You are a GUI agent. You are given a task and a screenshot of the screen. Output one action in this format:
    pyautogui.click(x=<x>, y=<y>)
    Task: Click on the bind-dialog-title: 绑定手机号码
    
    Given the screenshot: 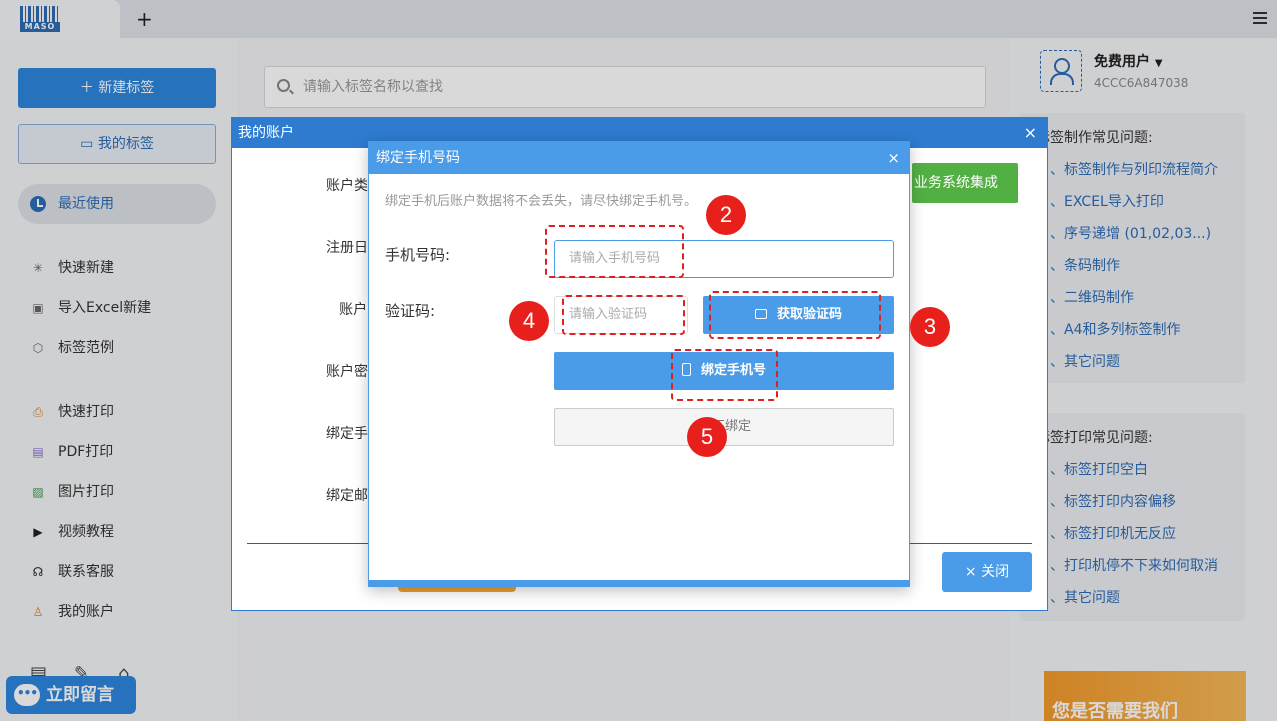 What is the action you would take?
    pyautogui.click(x=639, y=158)
    